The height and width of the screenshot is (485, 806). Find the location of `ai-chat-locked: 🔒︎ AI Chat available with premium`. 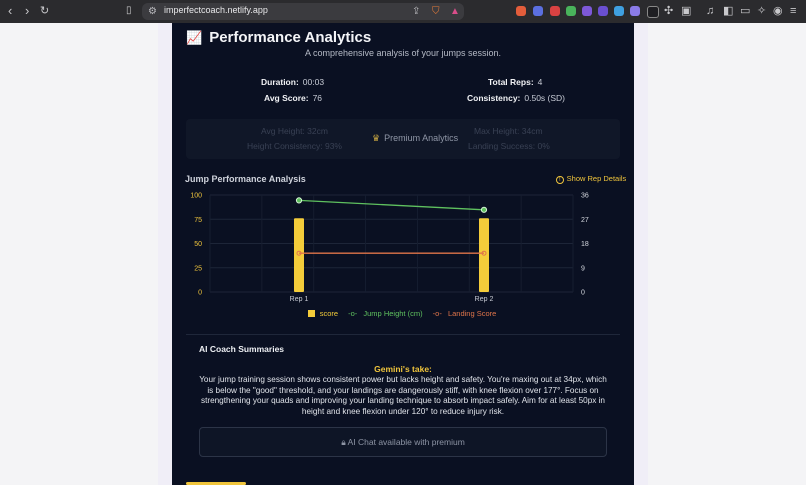

ai-chat-locked: 🔒︎ AI Chat available with premium is located at coordinates (403, 442).